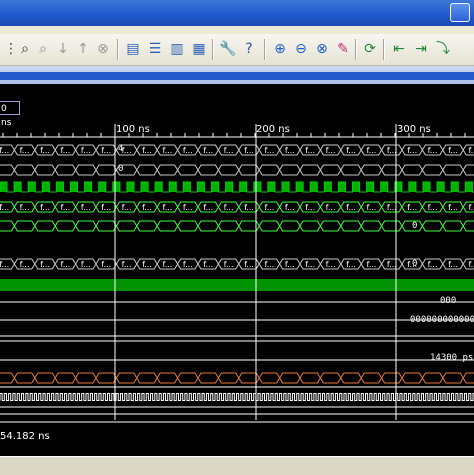  Describe the element at coordinates (237, 465) in the screenshot. I see `status-bar` at that location.